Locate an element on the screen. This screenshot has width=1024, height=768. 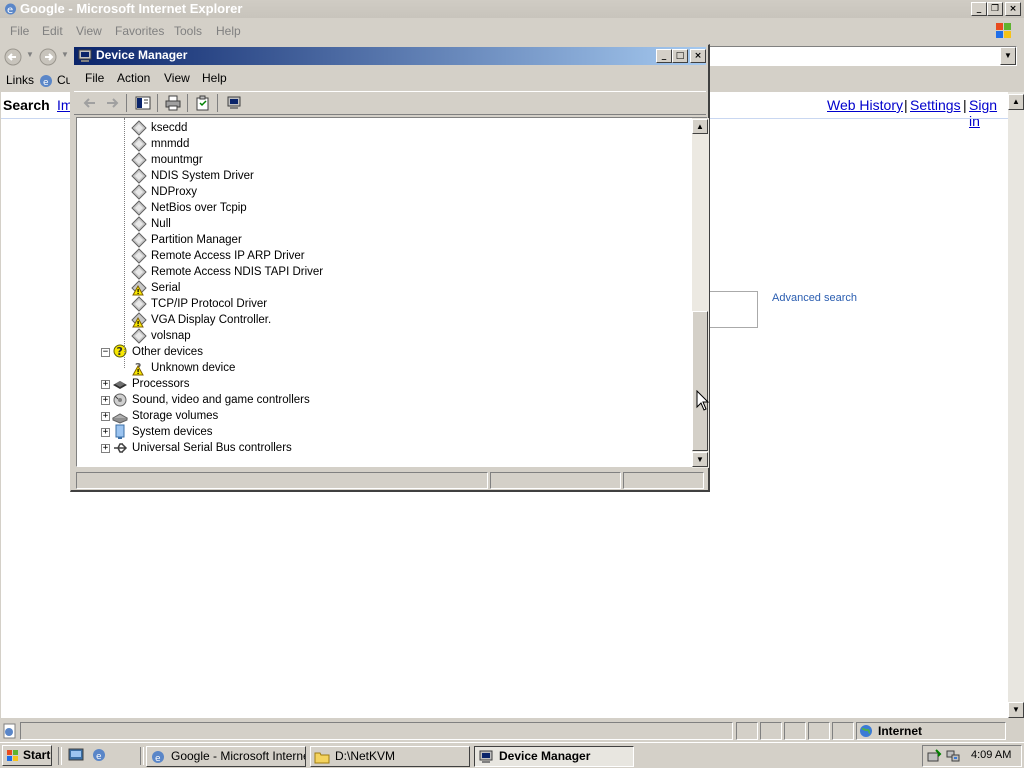
tree-item-label: Serial is located at coordinates (166, 288).